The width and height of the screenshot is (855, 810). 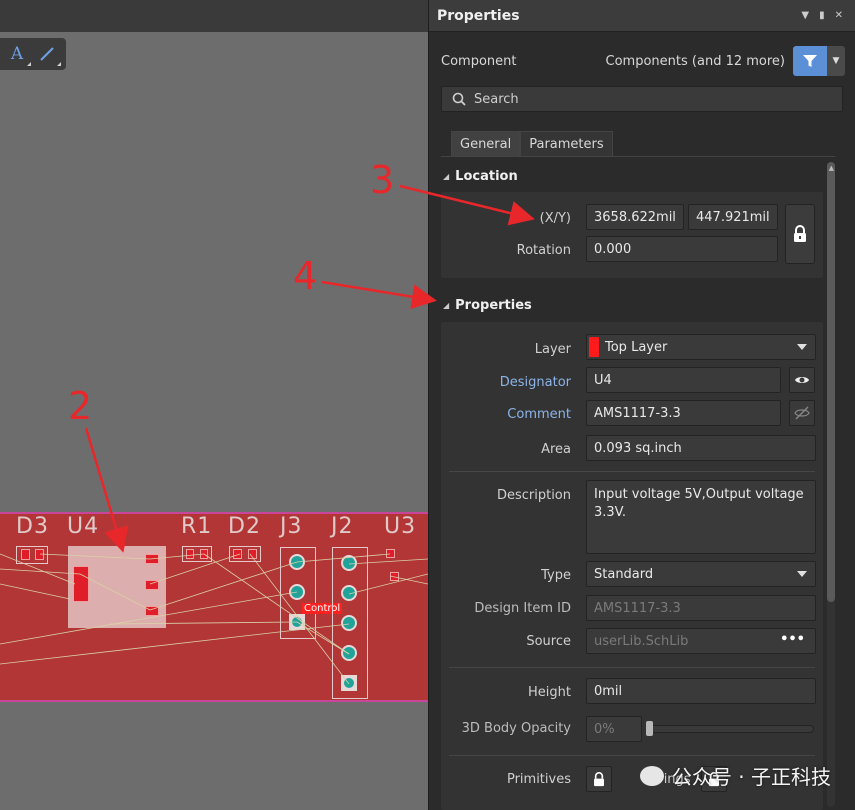 What do you see at coordinates (478, 15) in the screenshot?
I see `panel-title: Properties` at bounding box center [478, 15].